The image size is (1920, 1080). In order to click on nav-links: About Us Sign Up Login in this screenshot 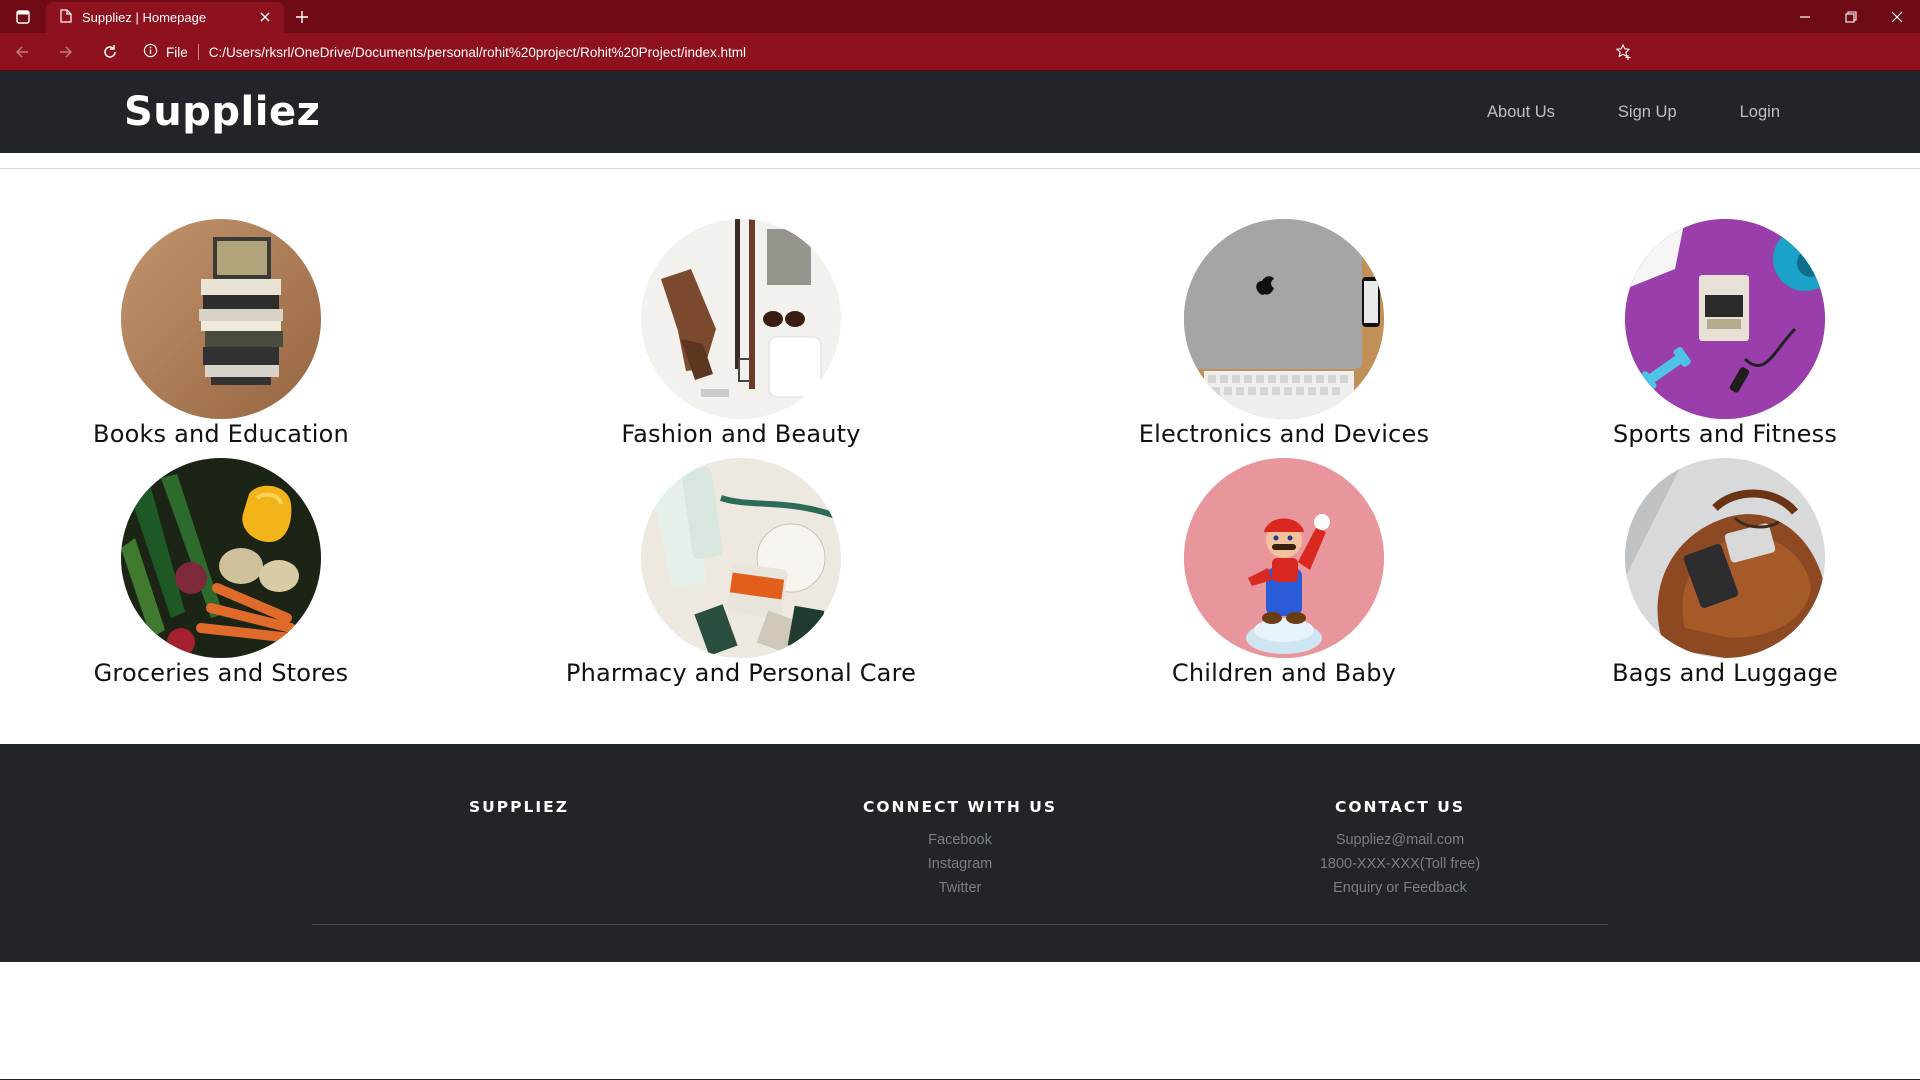, I will do `click(1633, 112)`.